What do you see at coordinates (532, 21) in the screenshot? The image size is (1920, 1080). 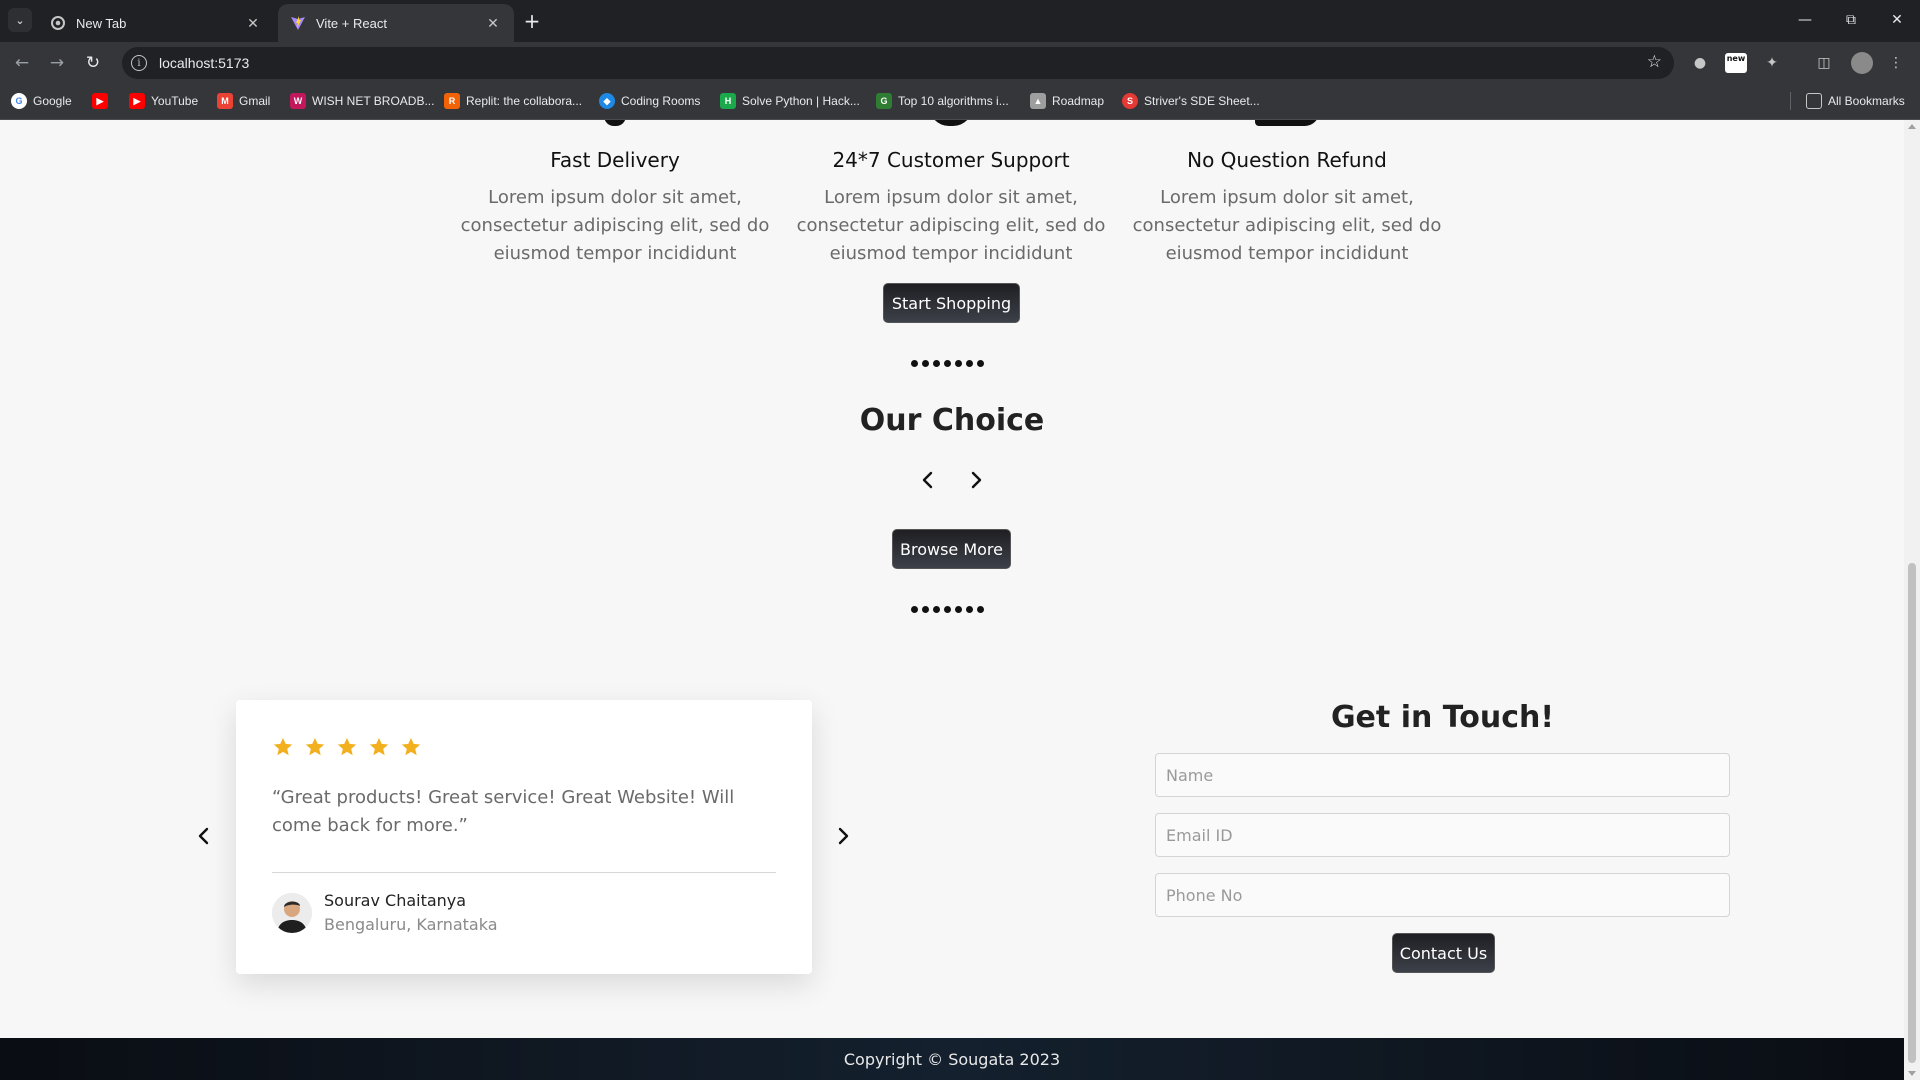 I see `new-tab-button: +` at bounding box center [532, 21].